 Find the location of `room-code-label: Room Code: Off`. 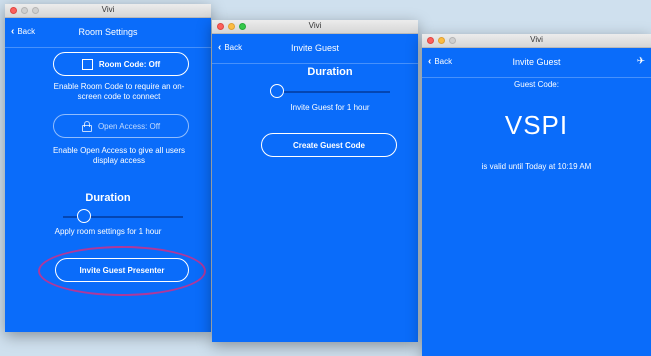

room-code-label: Room Code: Off is located at coordinates (129, 64).